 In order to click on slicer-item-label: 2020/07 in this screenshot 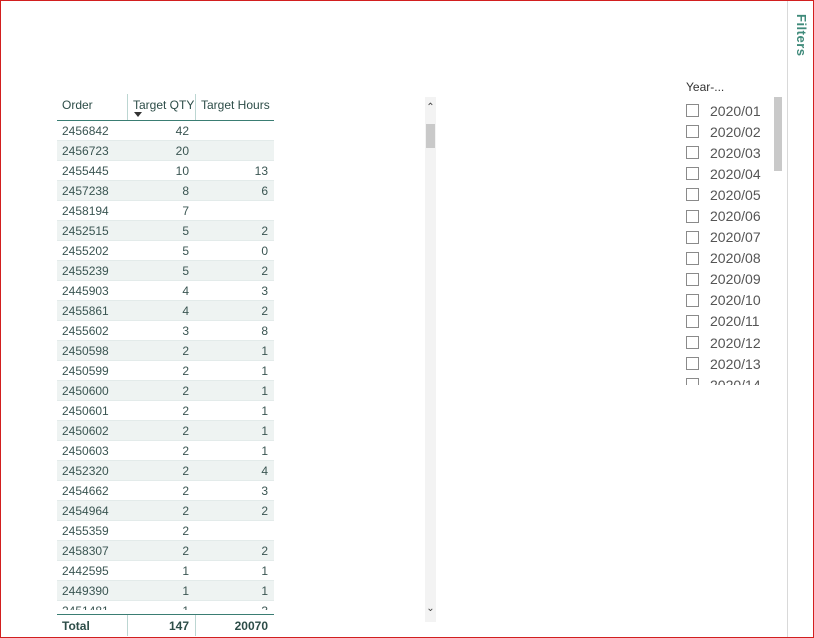, I will do `click(735, 237)`.